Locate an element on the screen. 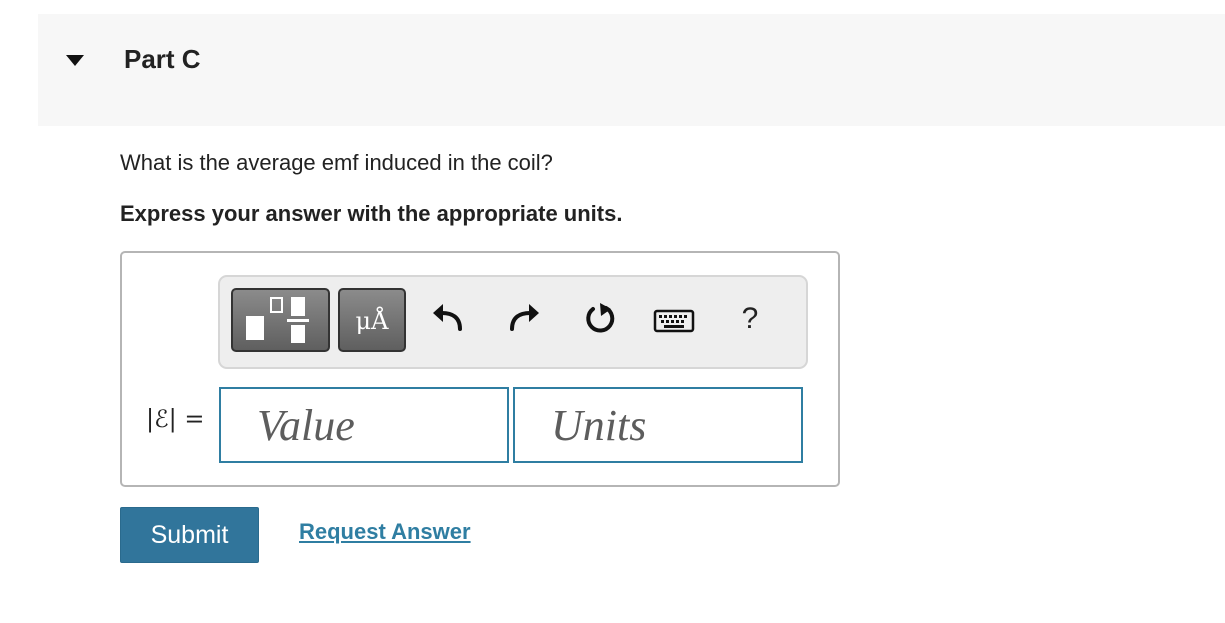  keyboard-icon is located at coordinates (674, 319).